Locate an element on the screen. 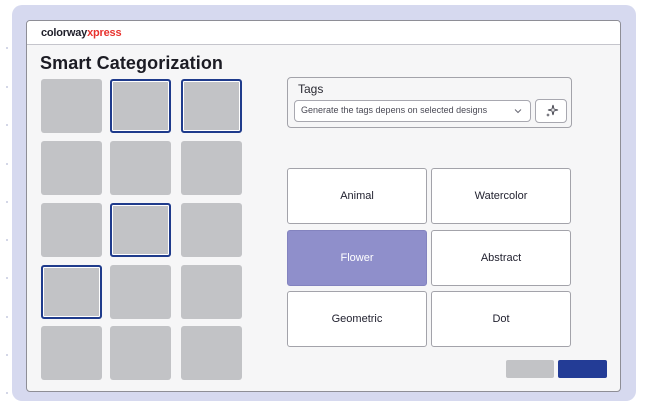 The image size is (645, 403). brand-logo: colorwayxpress is located at coordinates (81, 33).